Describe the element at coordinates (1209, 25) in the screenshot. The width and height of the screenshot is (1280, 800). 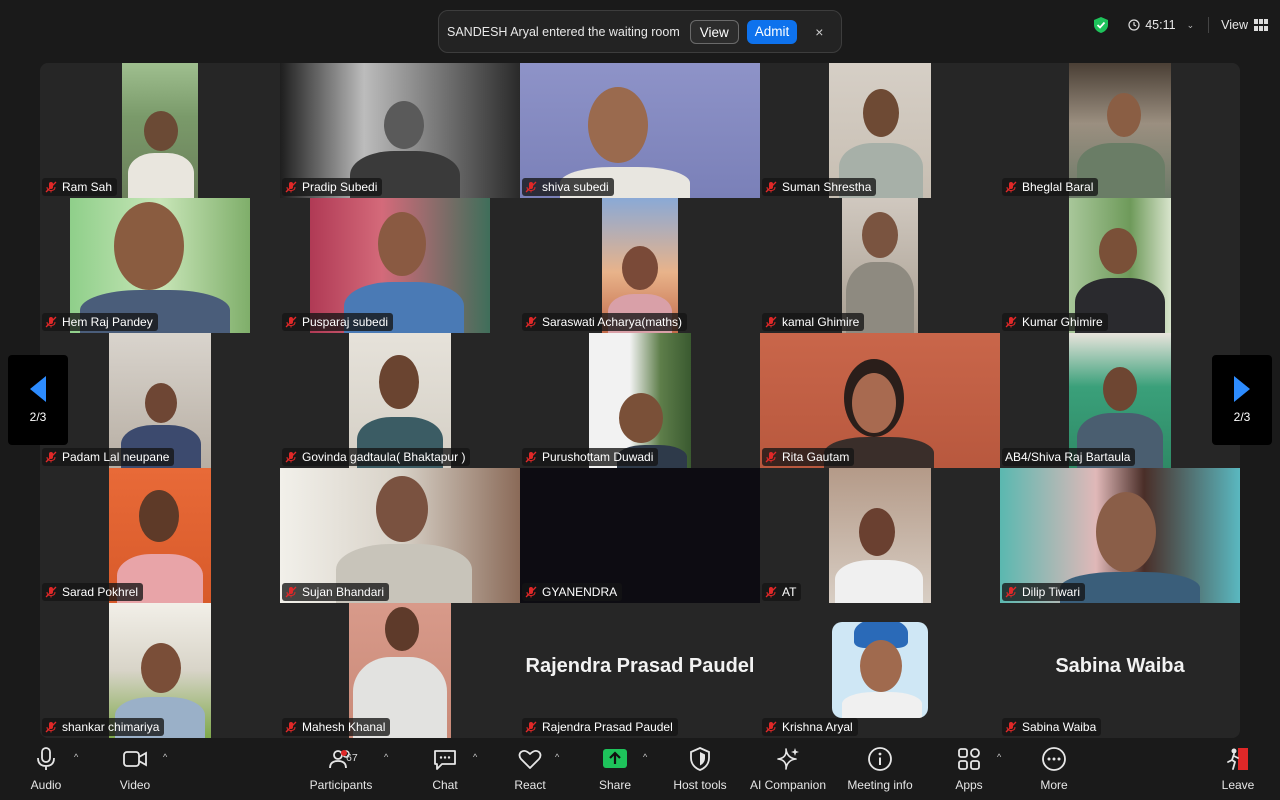
I see `divider` at that location.